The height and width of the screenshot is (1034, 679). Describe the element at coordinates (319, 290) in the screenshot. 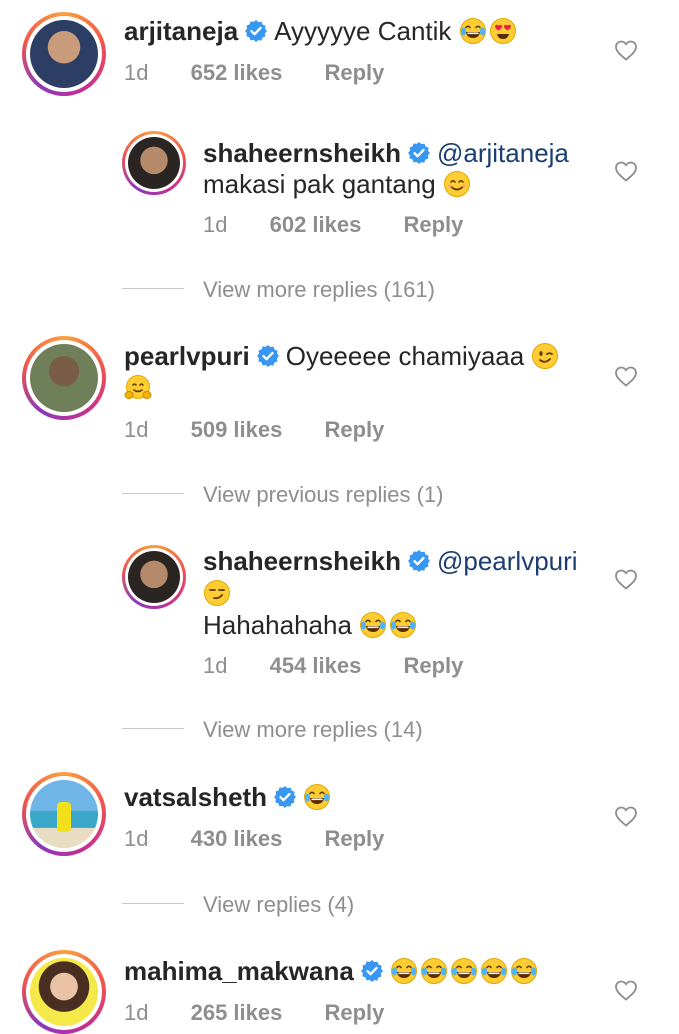

I see `view-more-replies-button: View more replies (161)` at that location.